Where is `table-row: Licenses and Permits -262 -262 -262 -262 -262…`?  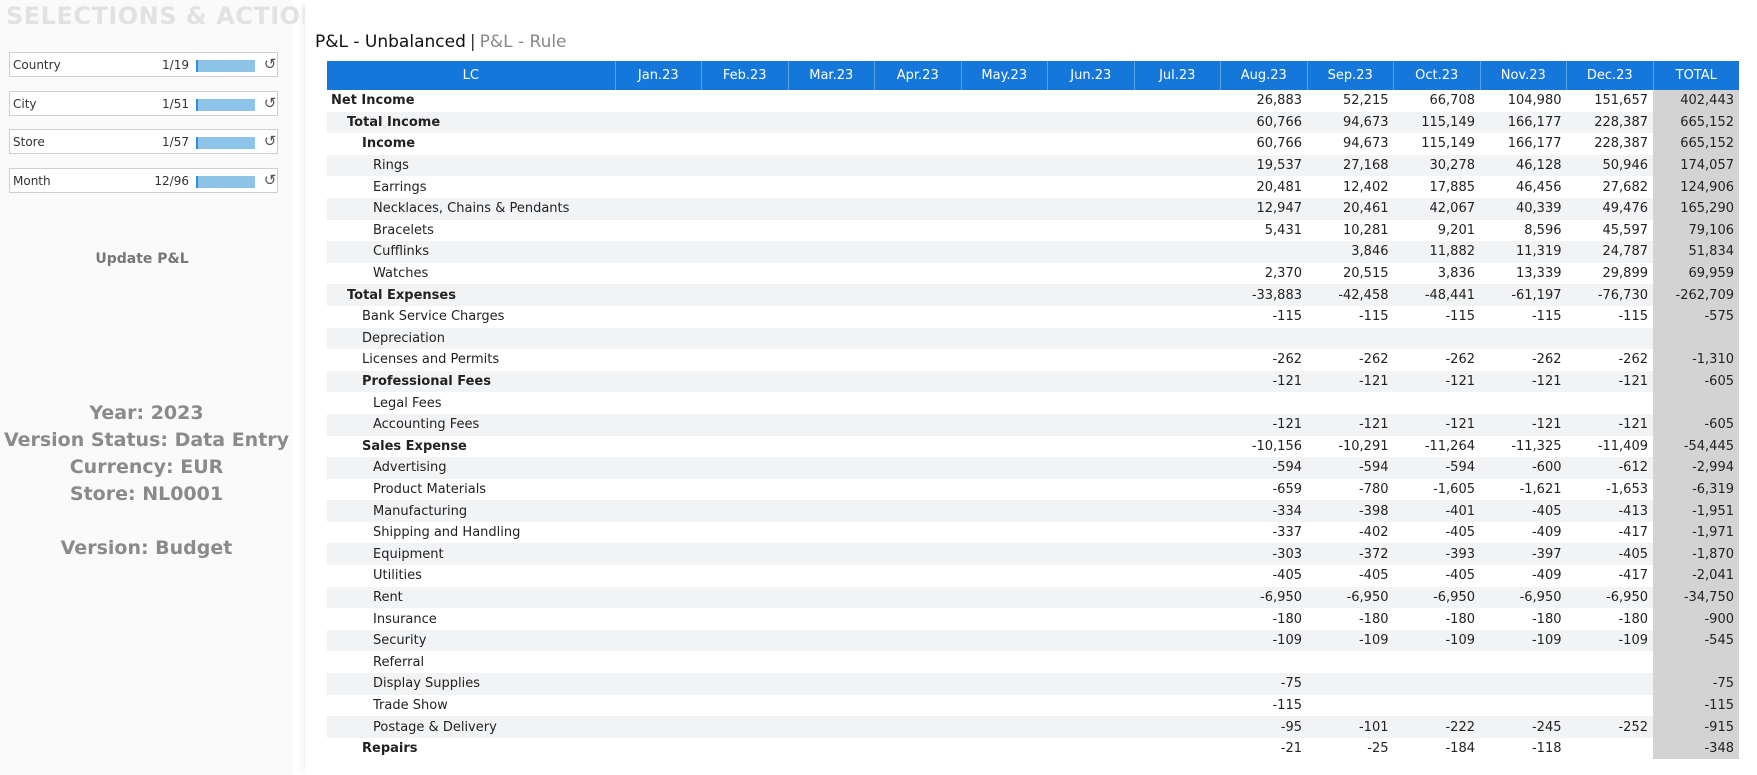 table-row: Licenses and Permits -262 -262 -262 -262 -262… is located at coordinates (1033, 360).